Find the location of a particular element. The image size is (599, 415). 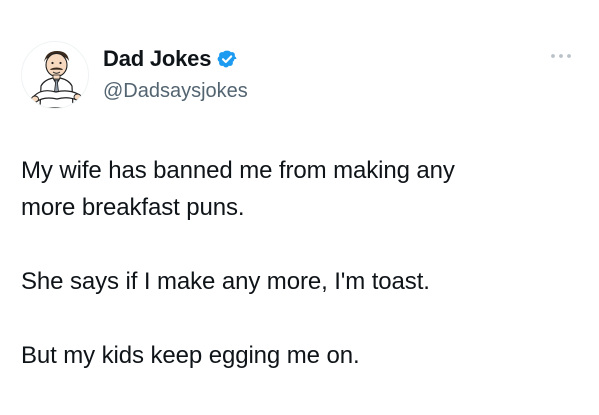

display-name: Dad Jokes is located at coordinates (157, 59).